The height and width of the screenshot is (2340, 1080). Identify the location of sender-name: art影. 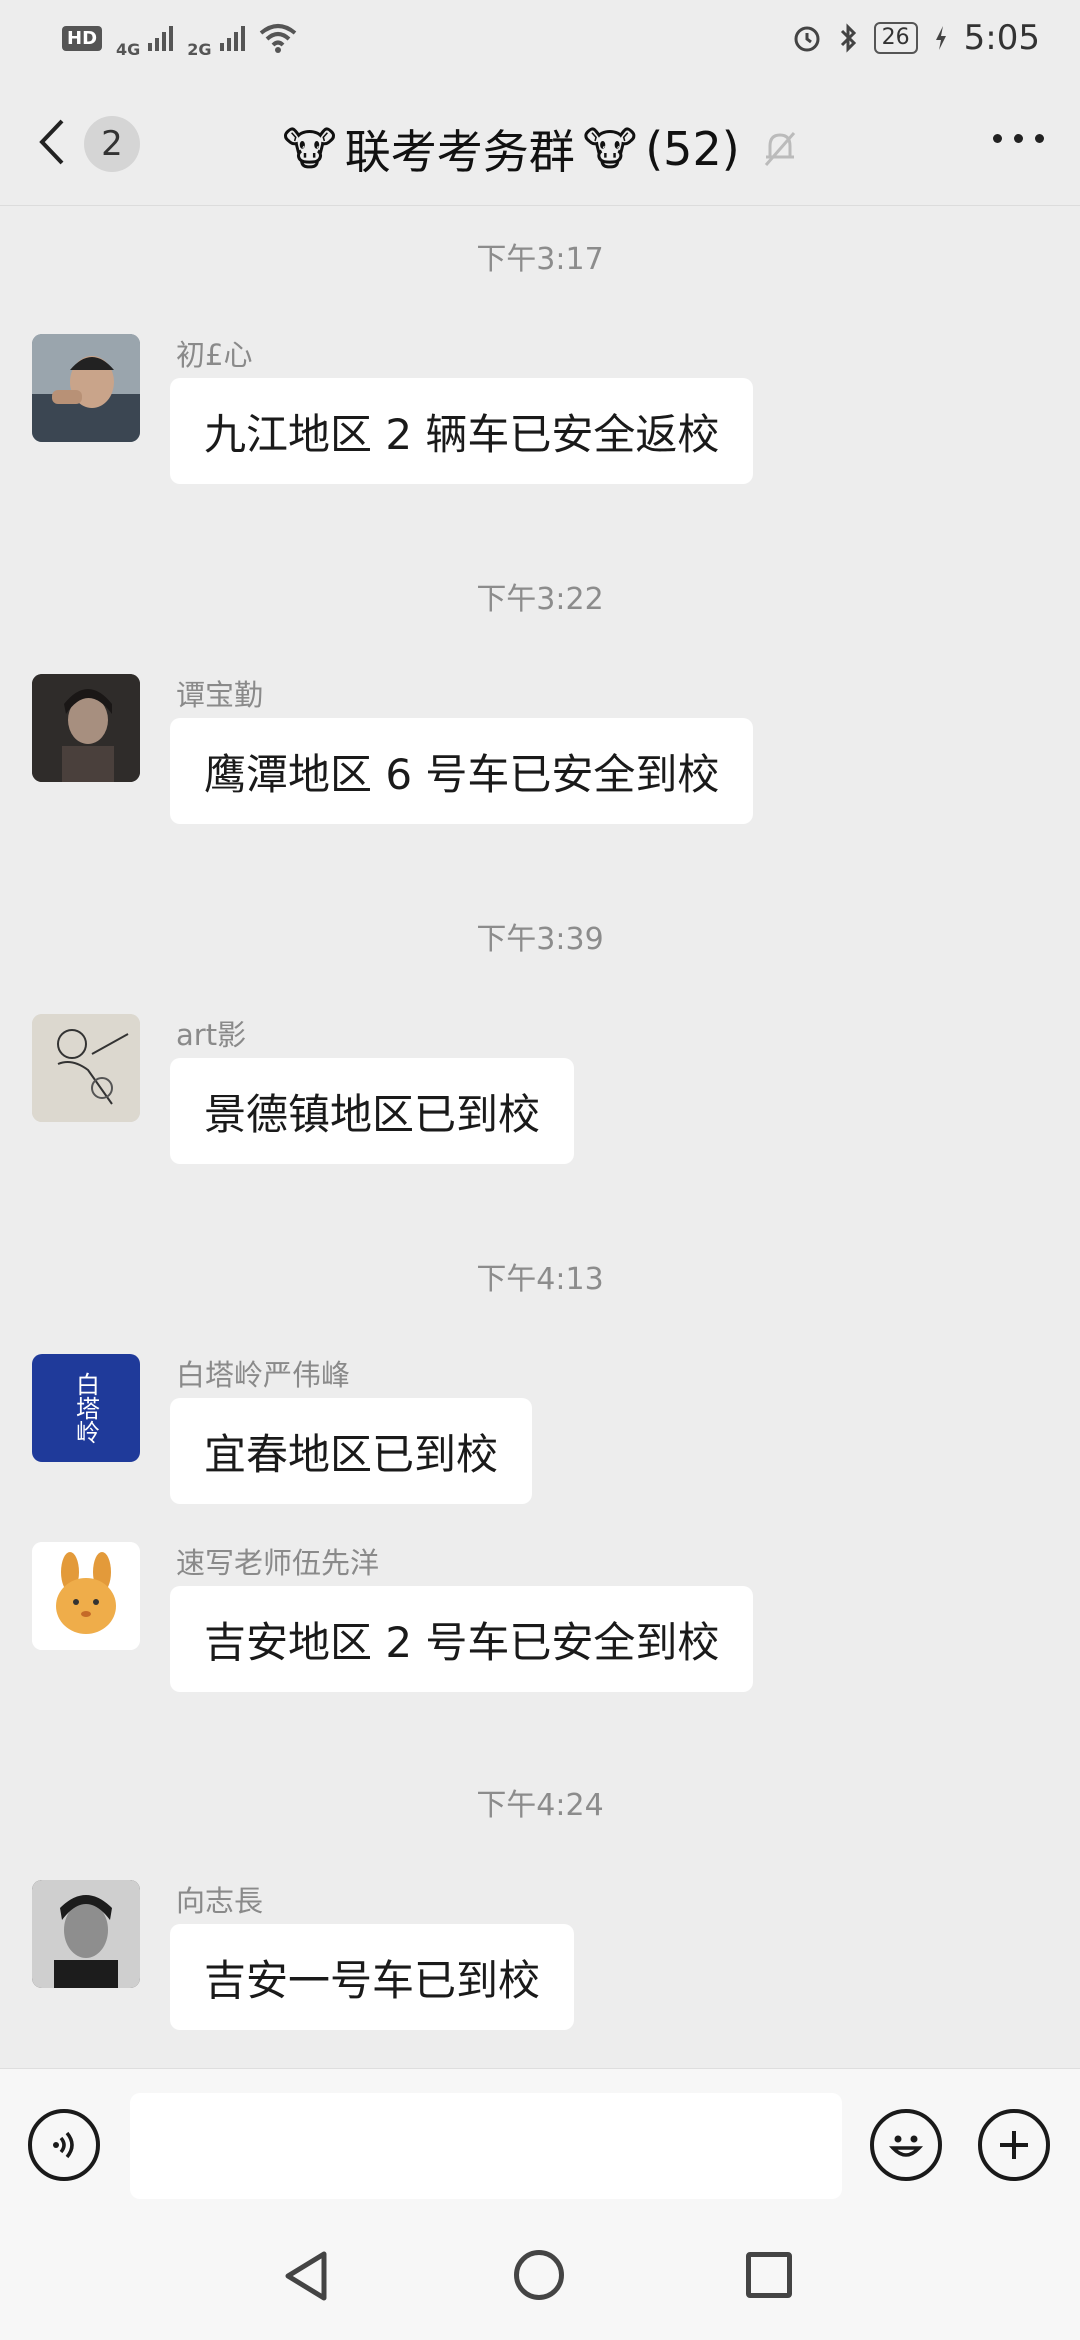
(211, 1035).